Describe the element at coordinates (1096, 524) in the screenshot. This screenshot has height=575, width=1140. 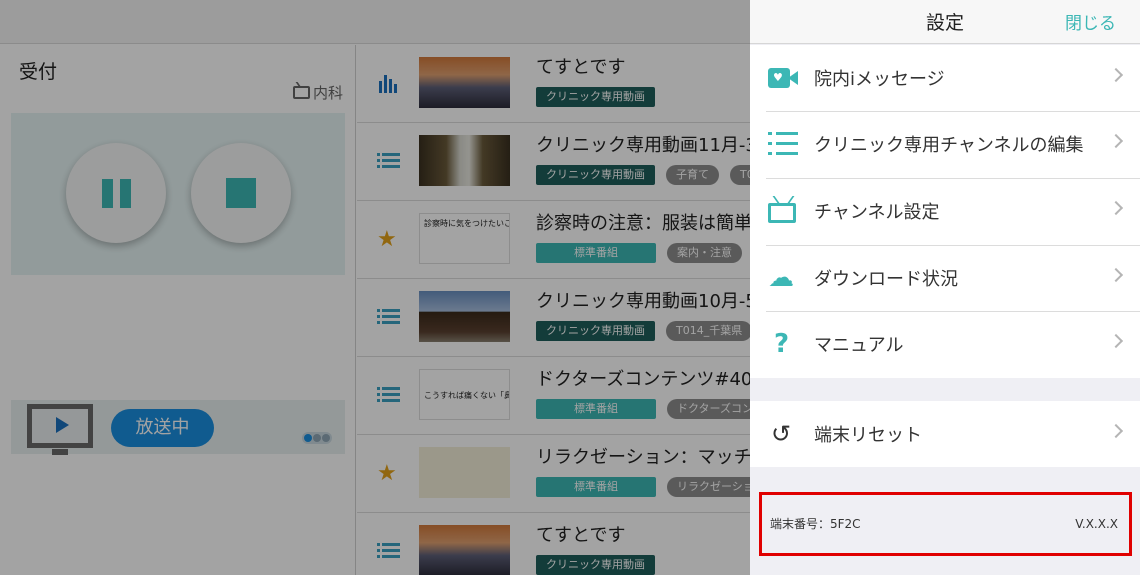
I see `app-version: V.X.X.X` at that location.